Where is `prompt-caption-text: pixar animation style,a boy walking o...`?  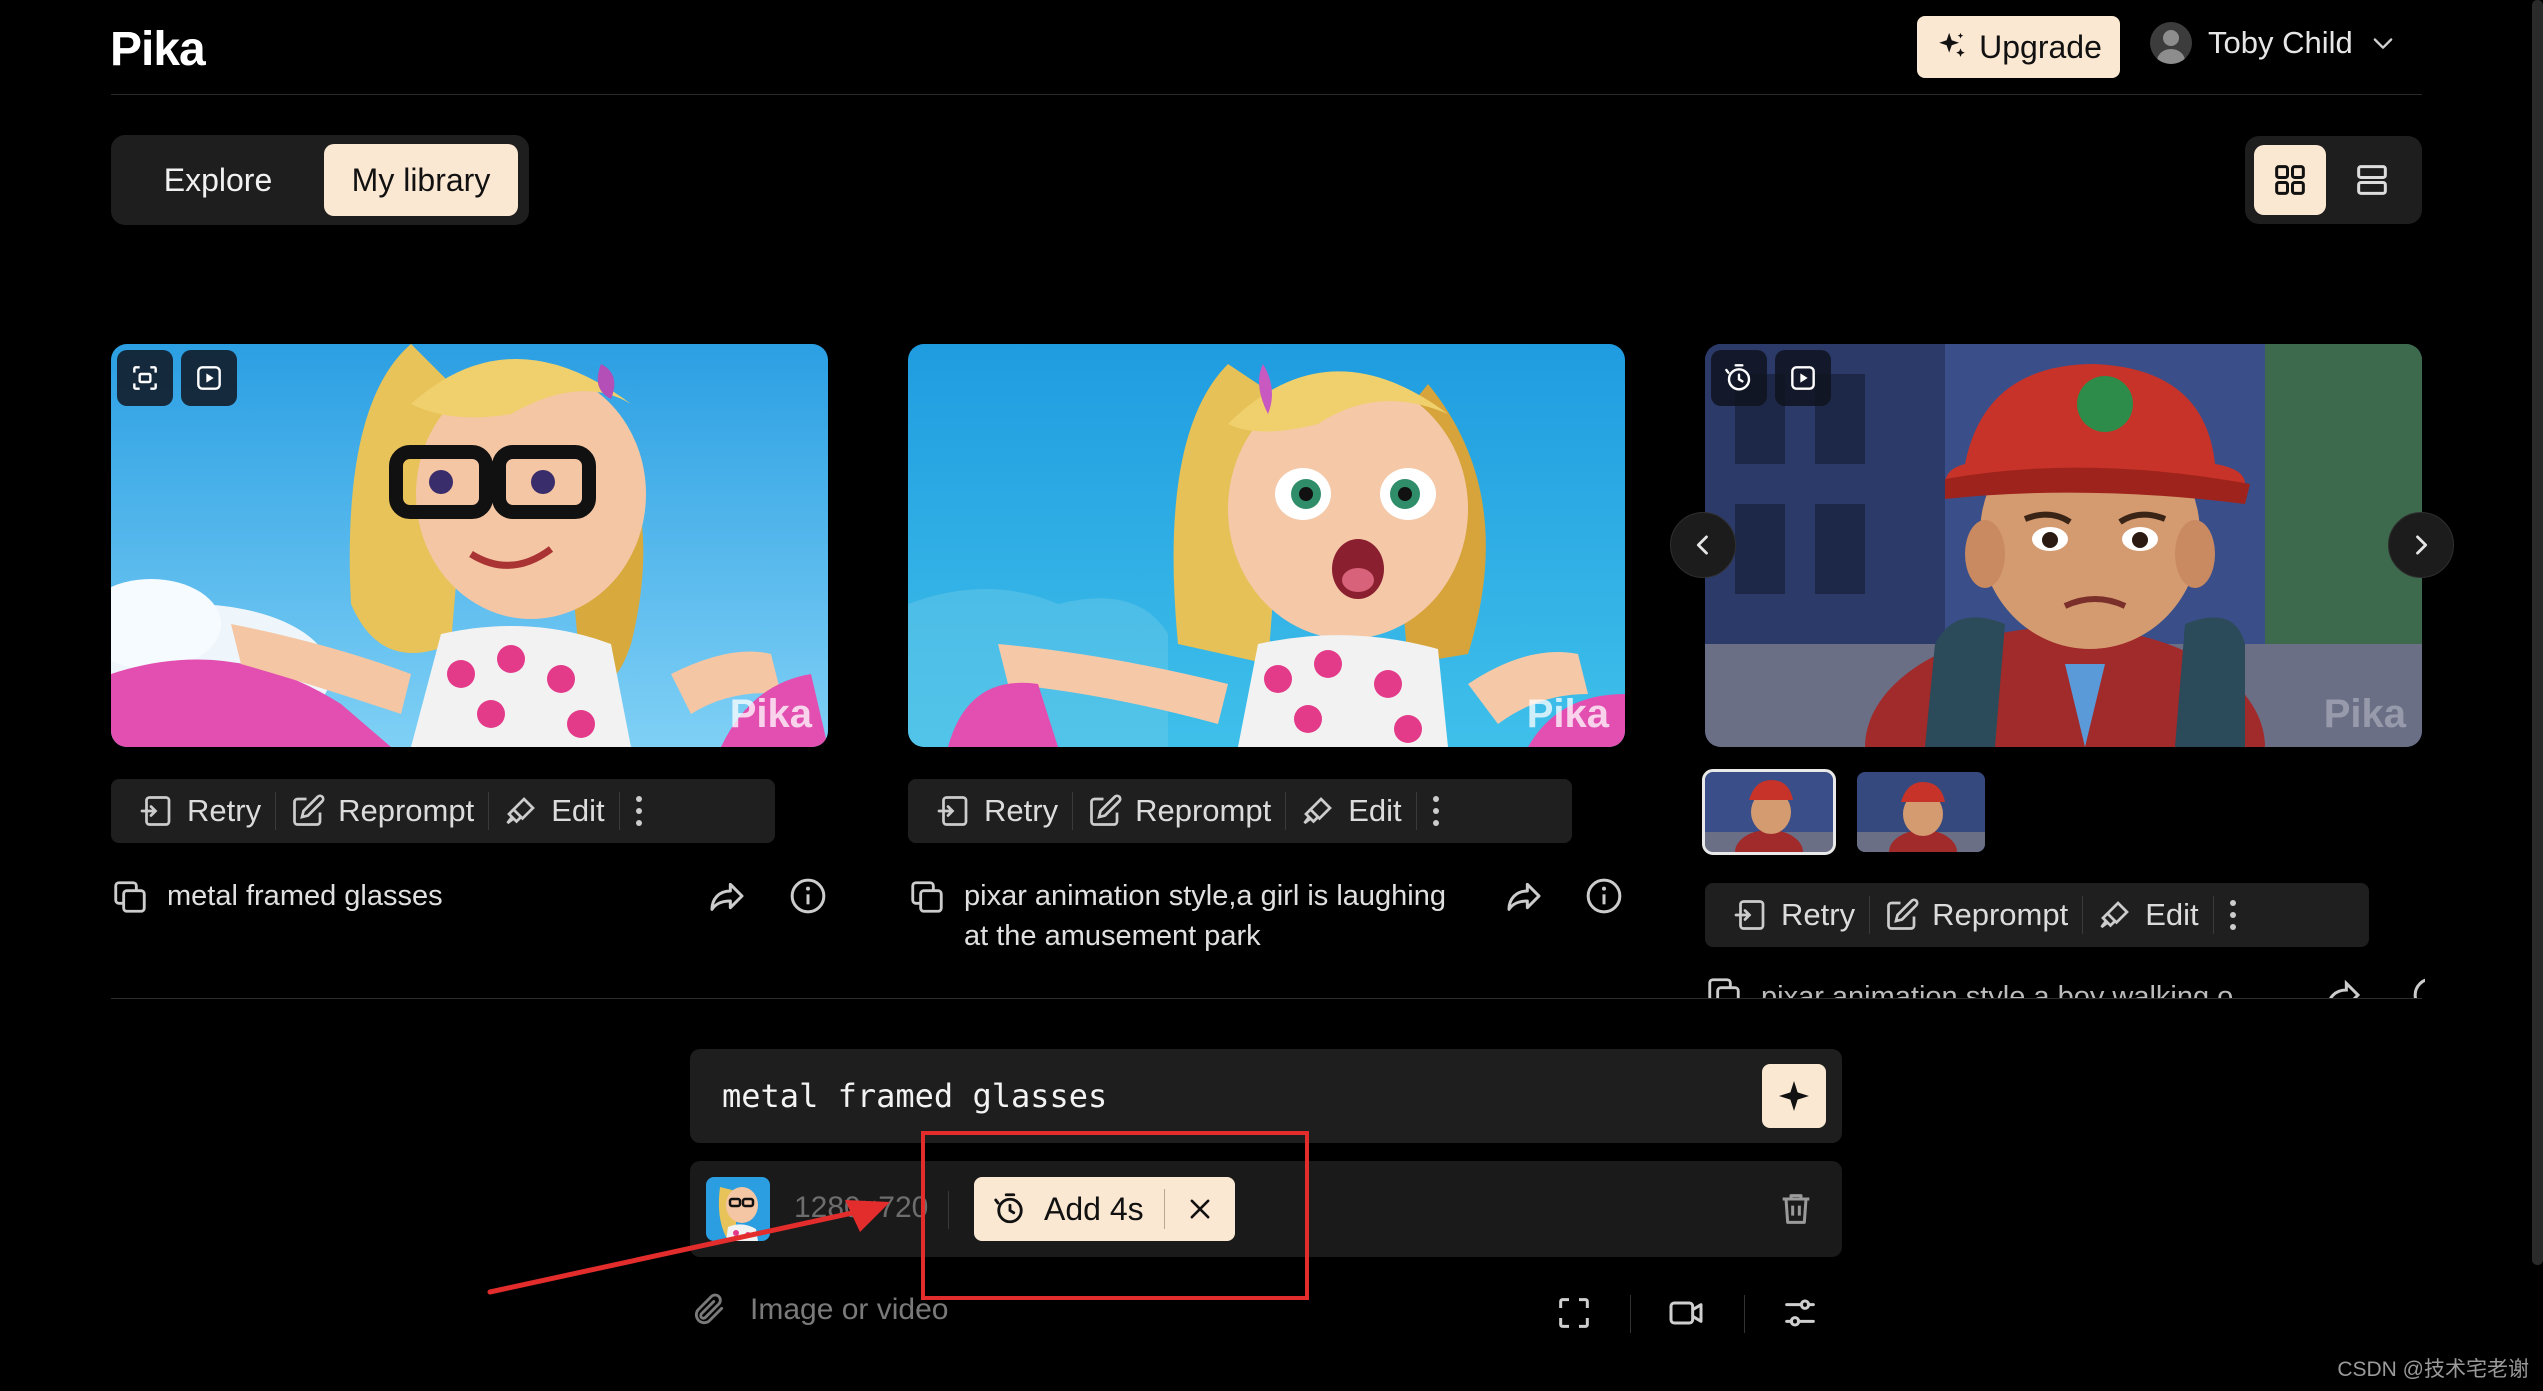
prompt-caption-text: pixar animation style,a boy walking o... is located at coordinates (2009, 989).